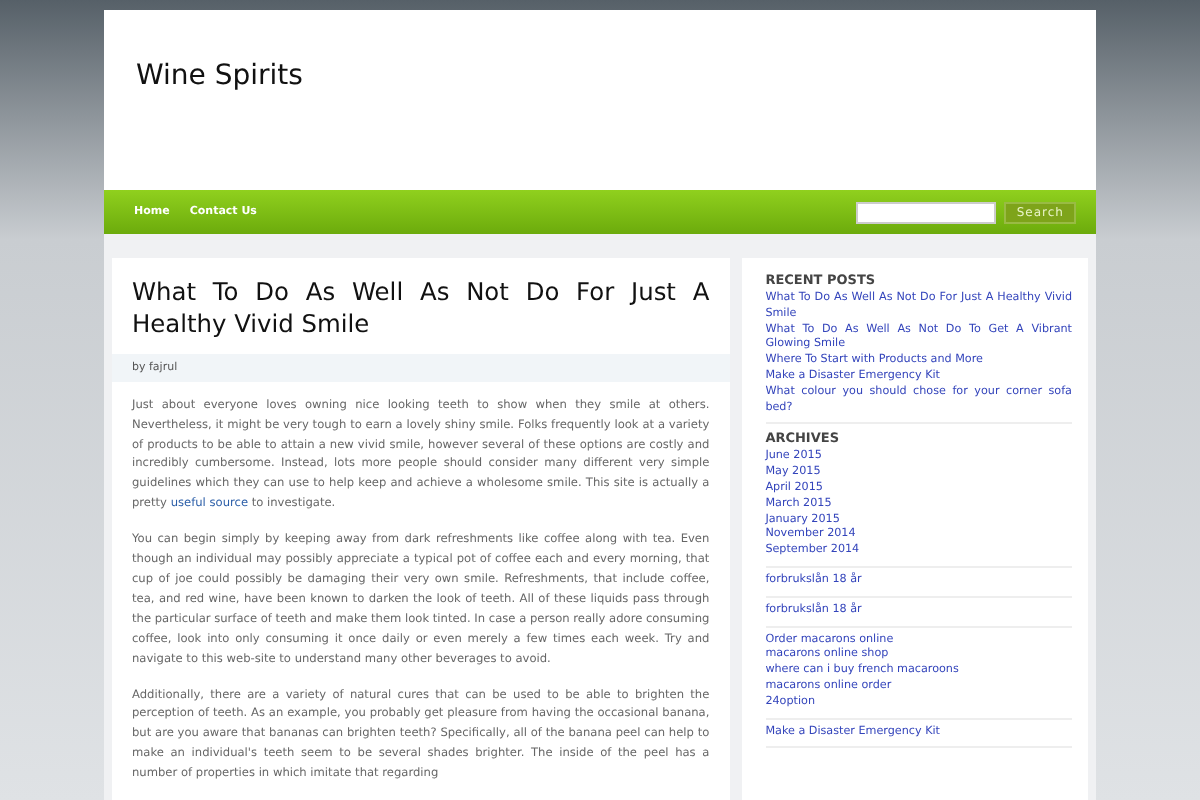 Image resolution: width=1200 pixels, height=800 pixels. I want to click on site-title: Wine Spirits, so click(219, 76).